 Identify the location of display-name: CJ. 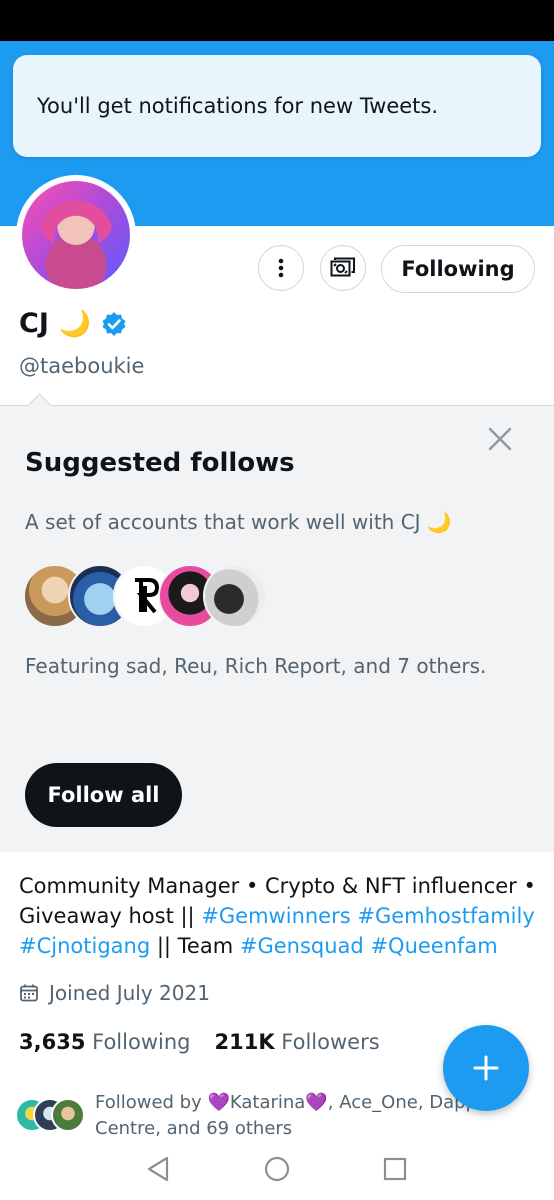
(34, 323).